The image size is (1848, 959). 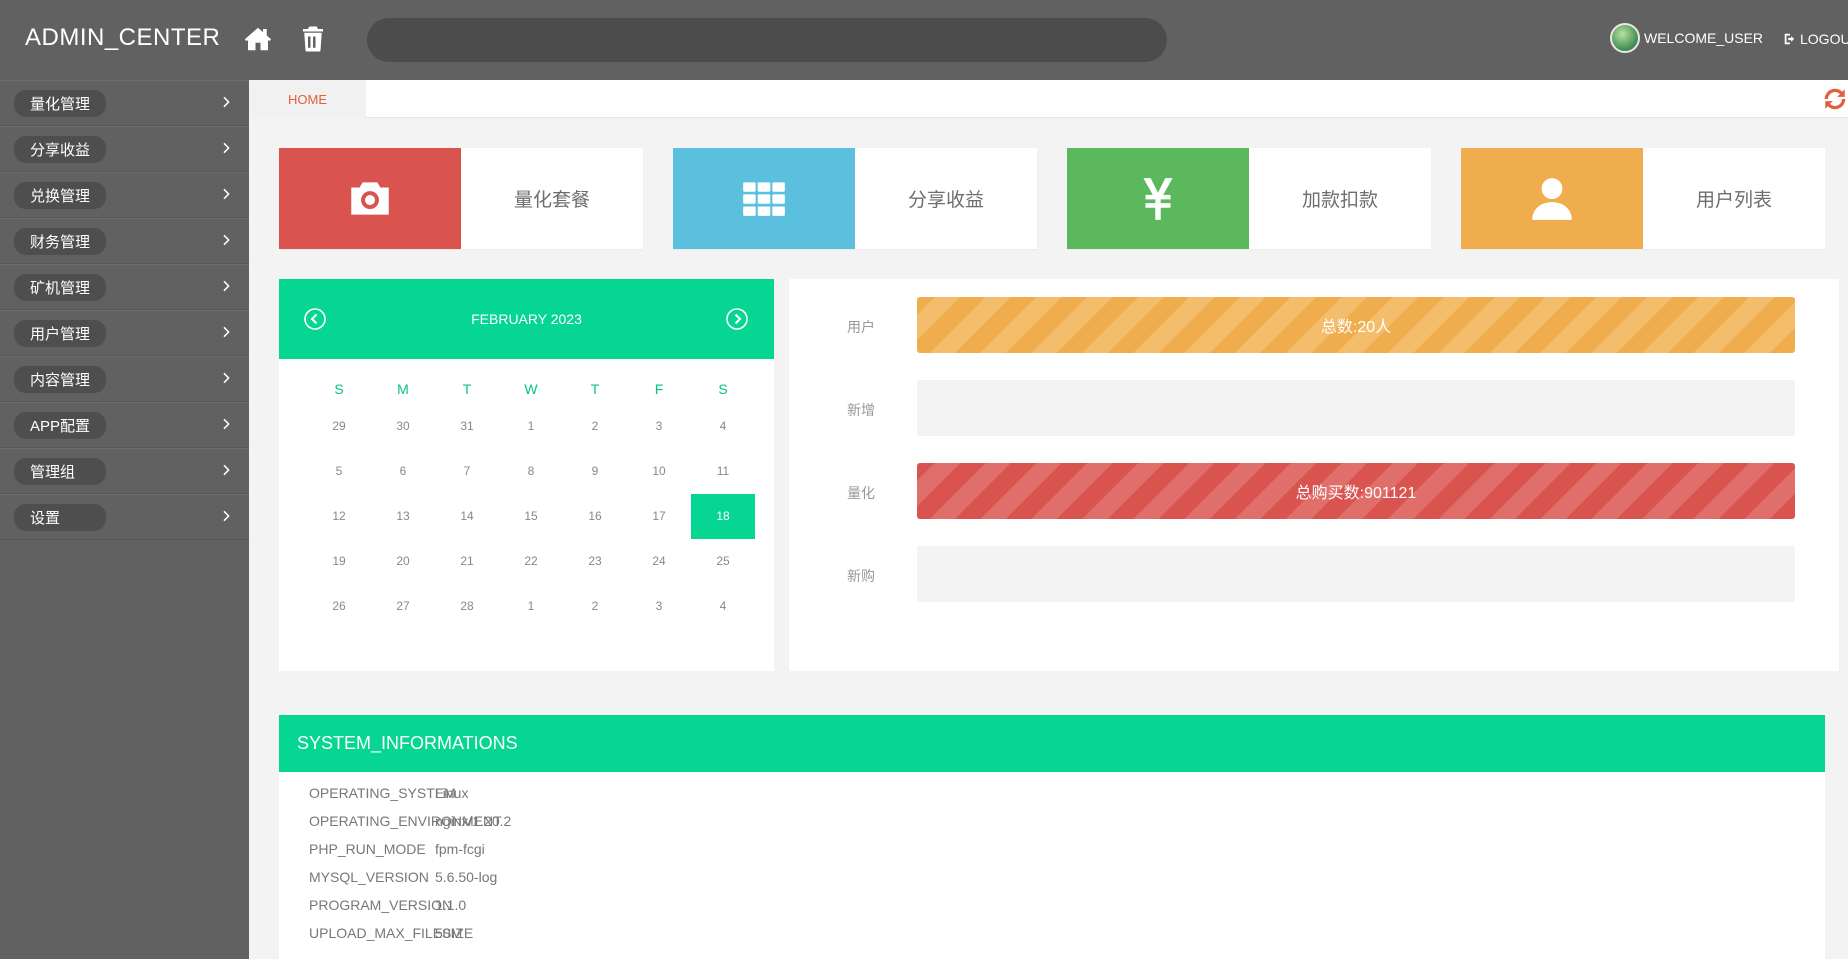 What do you see at coordinates (1686, 38) in the screenshot?
I see `welcome-user: WELCOME_USER` at bounding box center [1686, 38].